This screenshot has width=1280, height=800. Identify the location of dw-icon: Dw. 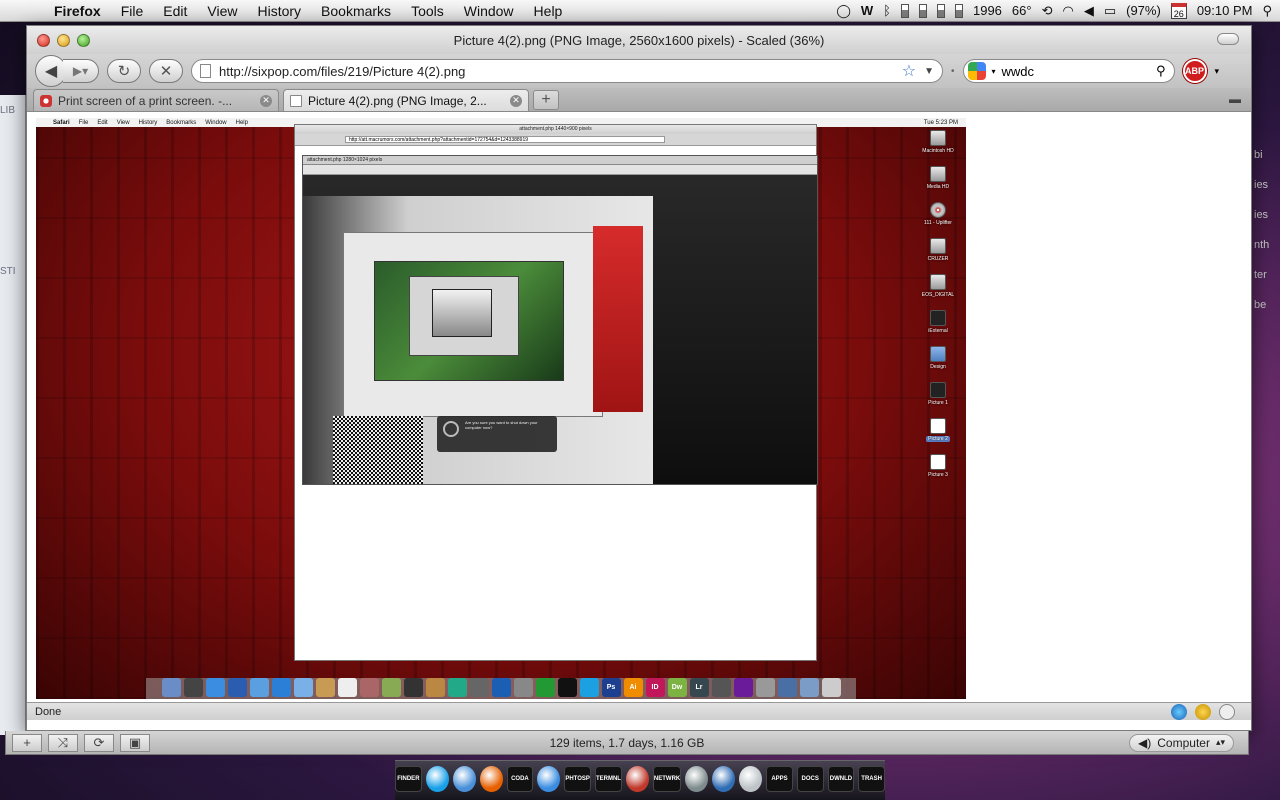
(677, 687).